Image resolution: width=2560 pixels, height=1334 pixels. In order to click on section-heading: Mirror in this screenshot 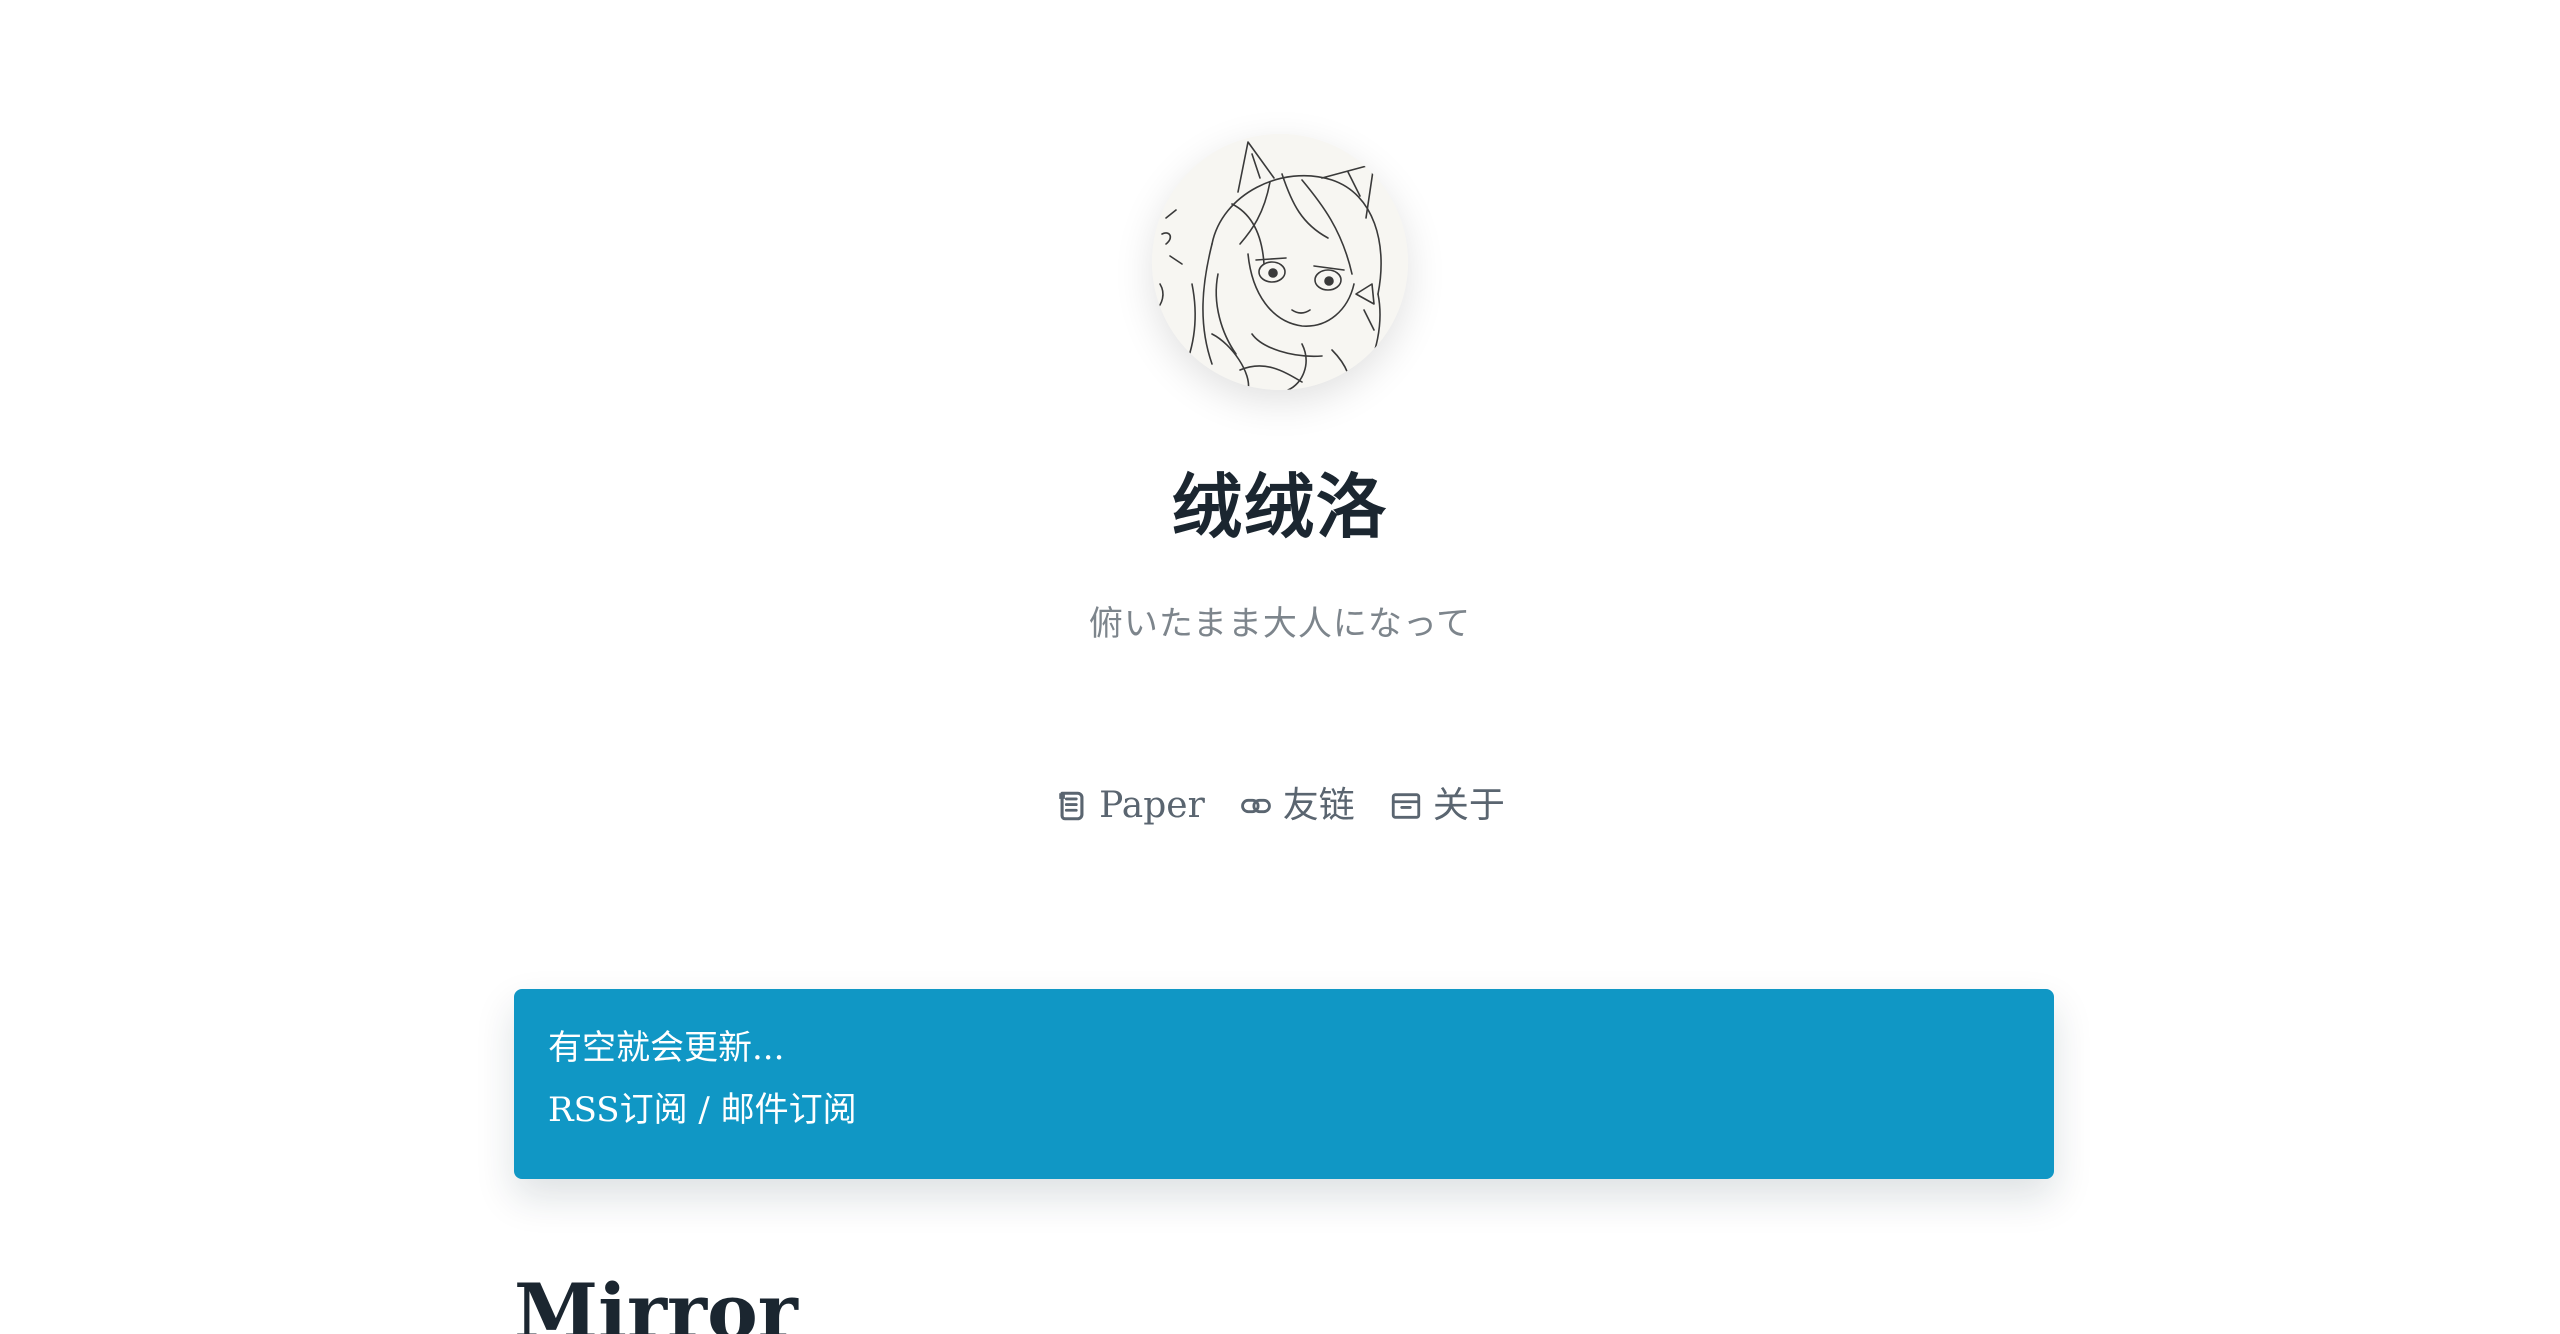, I will do `click(656, 1300)`.